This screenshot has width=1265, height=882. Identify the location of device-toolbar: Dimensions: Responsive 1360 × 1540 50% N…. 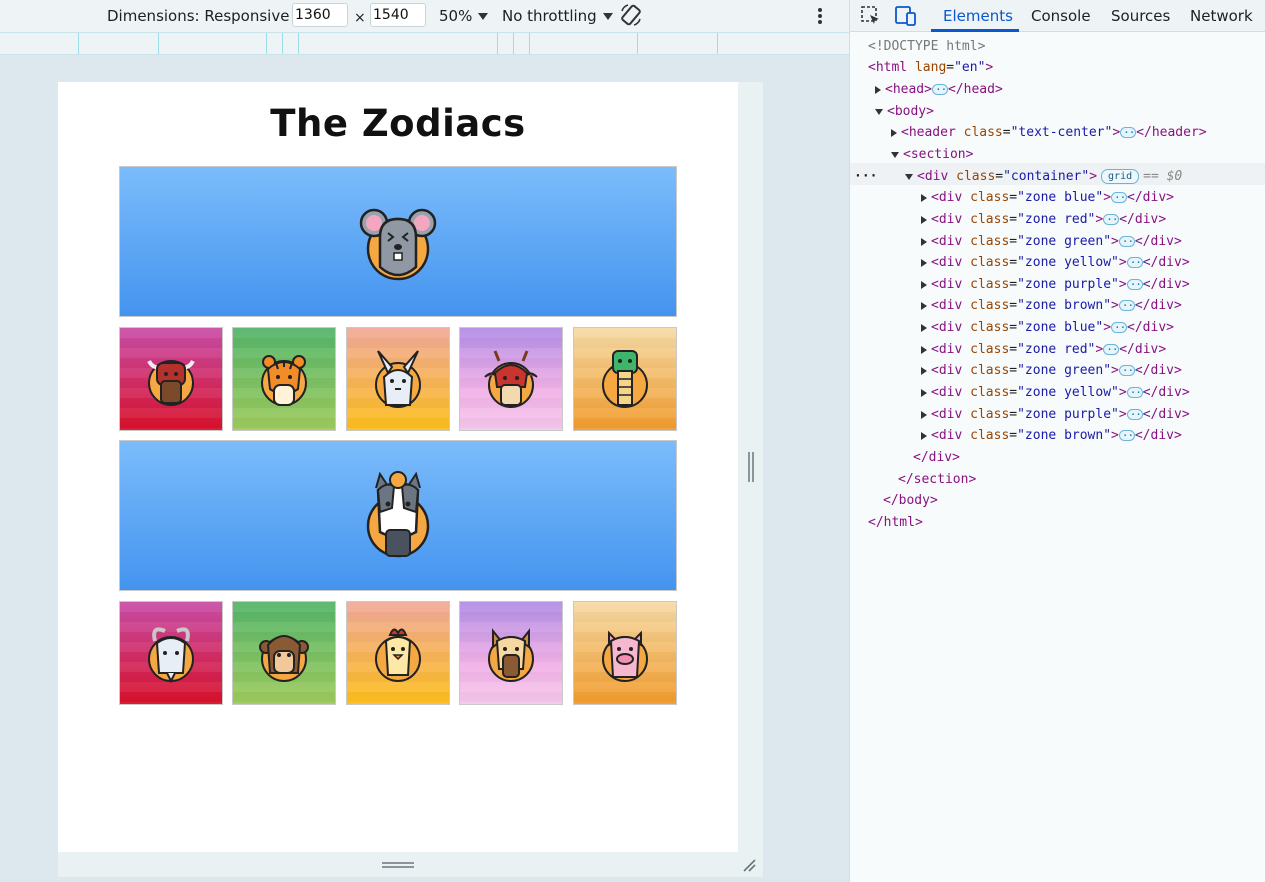
(424, 16).